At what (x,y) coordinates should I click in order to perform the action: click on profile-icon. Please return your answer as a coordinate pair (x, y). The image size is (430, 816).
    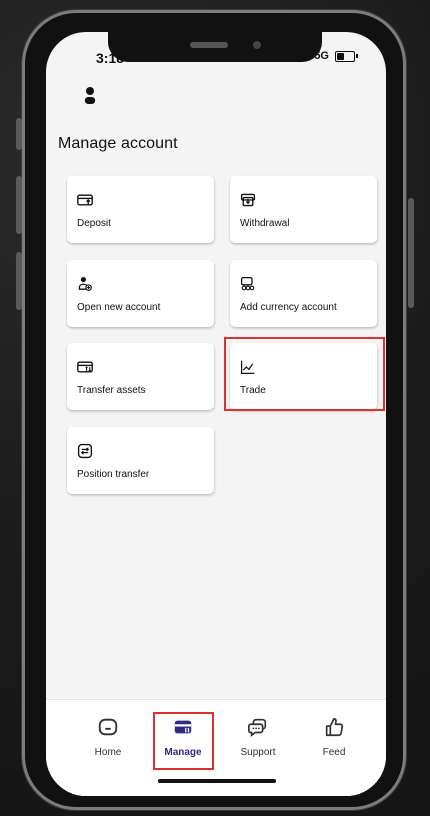
    Looking at the image, I should click on (90, 96).